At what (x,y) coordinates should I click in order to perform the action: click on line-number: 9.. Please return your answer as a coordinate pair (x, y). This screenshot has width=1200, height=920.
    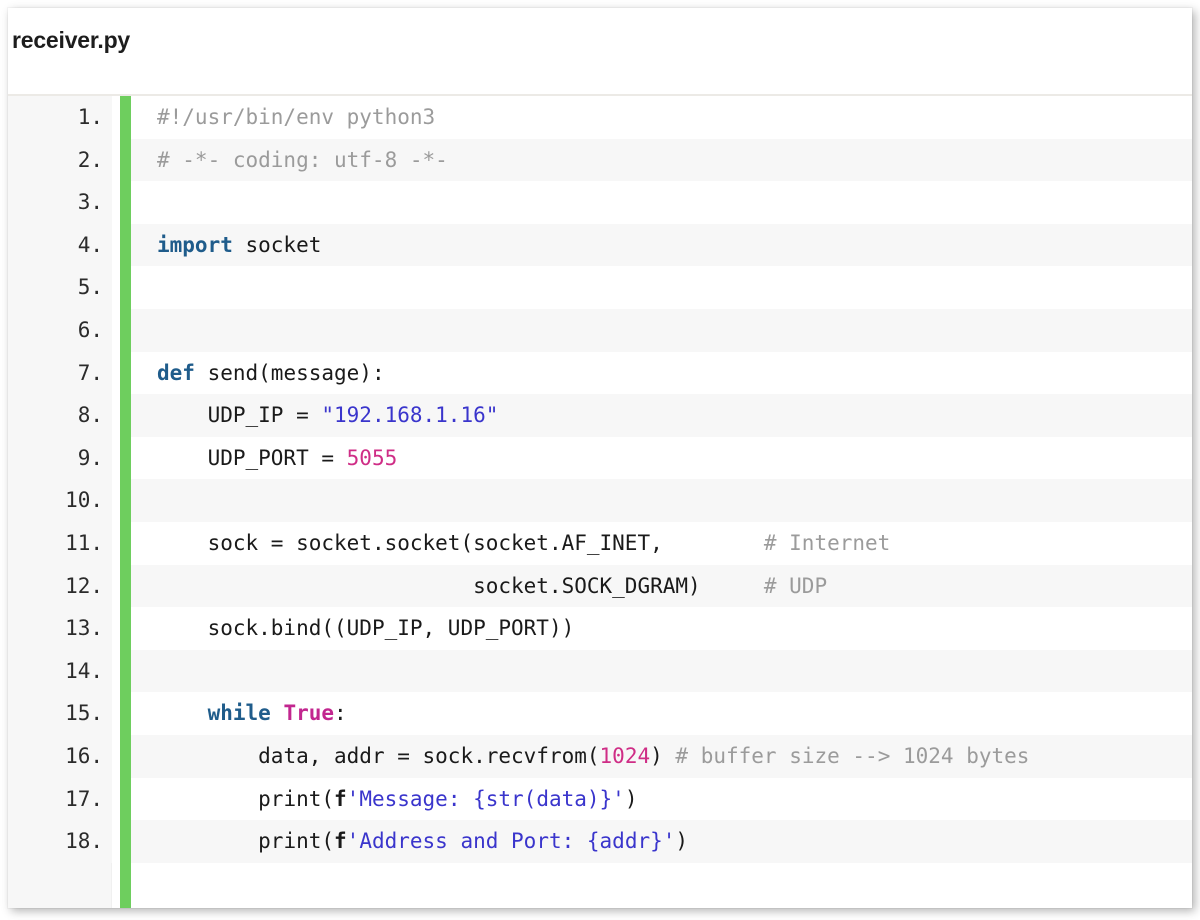
    Looking at the image, I should click on (60, 458).